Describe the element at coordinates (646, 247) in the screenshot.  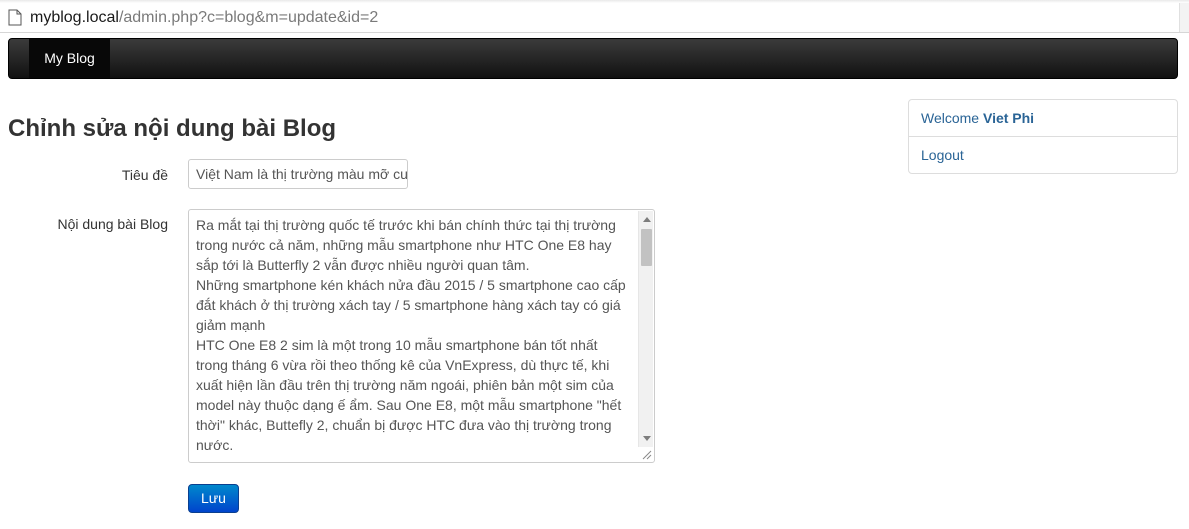
I see `scroll-thumb` at that location.